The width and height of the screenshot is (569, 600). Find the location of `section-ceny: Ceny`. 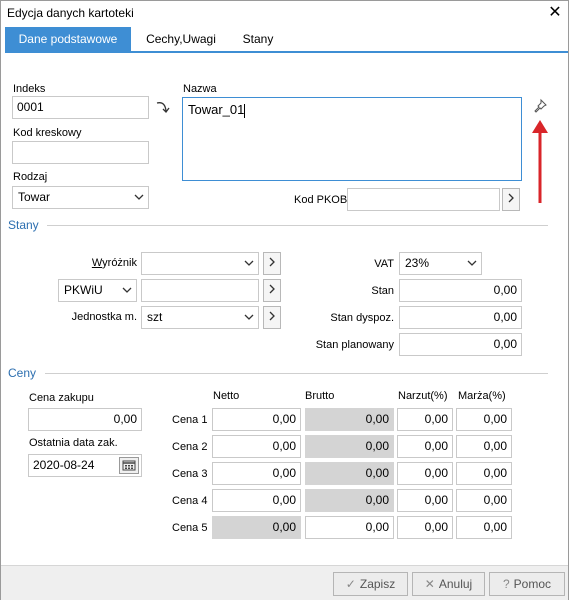

section-ceny: Ceny is located at coordinates (22, 373).